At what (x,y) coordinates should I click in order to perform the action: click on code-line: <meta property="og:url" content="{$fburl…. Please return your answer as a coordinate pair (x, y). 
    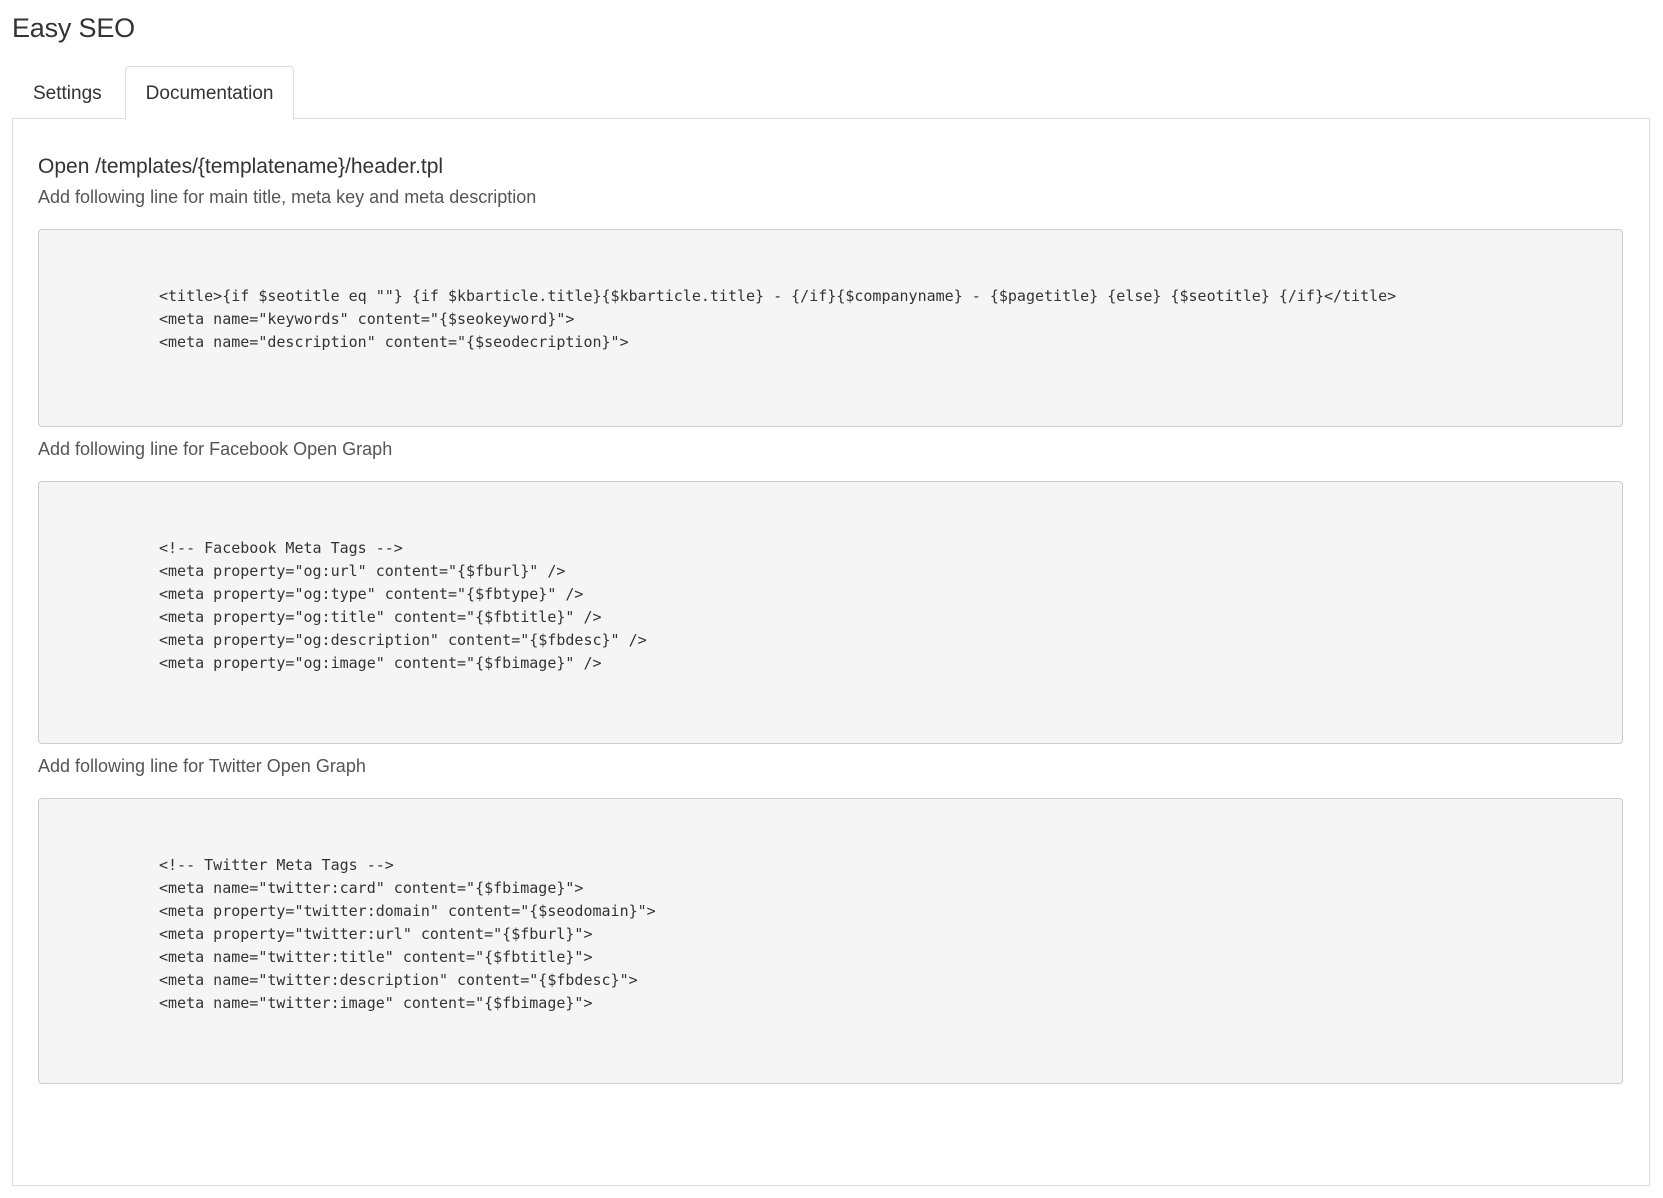
    Looking at the image, I should click on (362, 571).